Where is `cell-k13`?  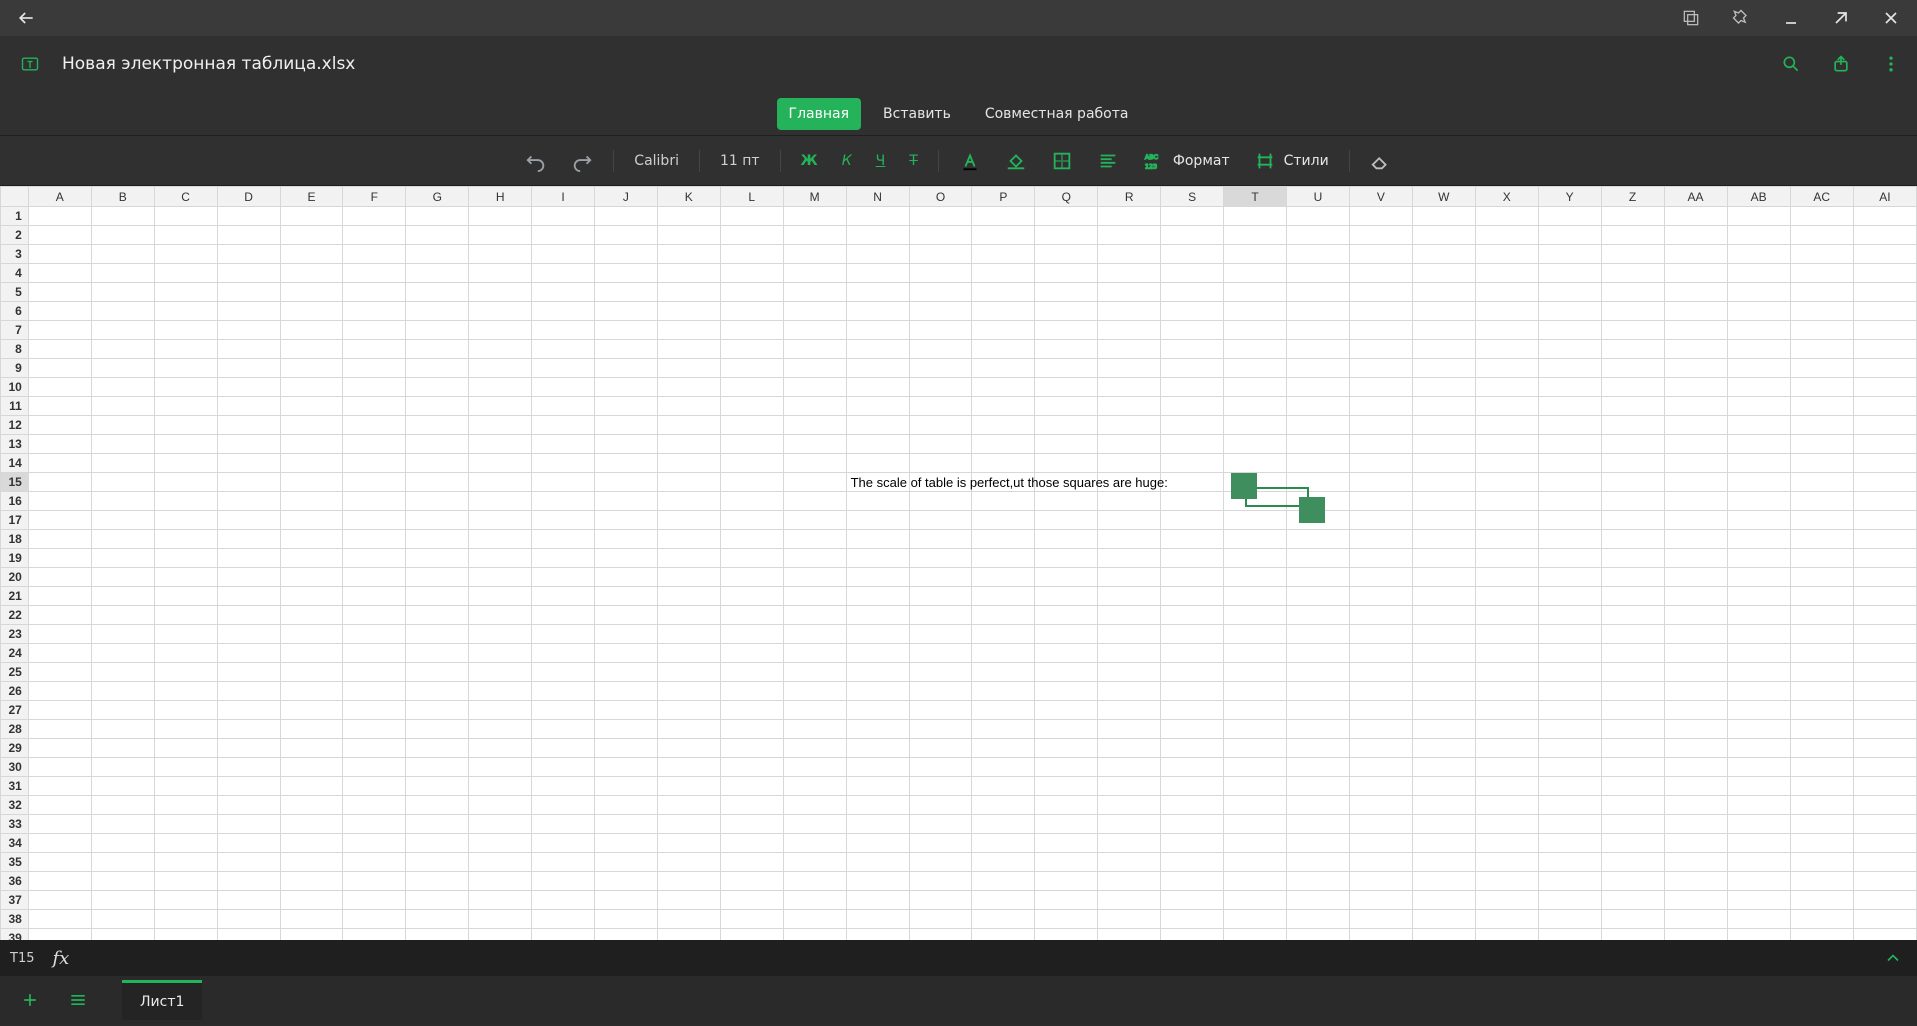
cell-k13 is located at coordinates (688, 444).